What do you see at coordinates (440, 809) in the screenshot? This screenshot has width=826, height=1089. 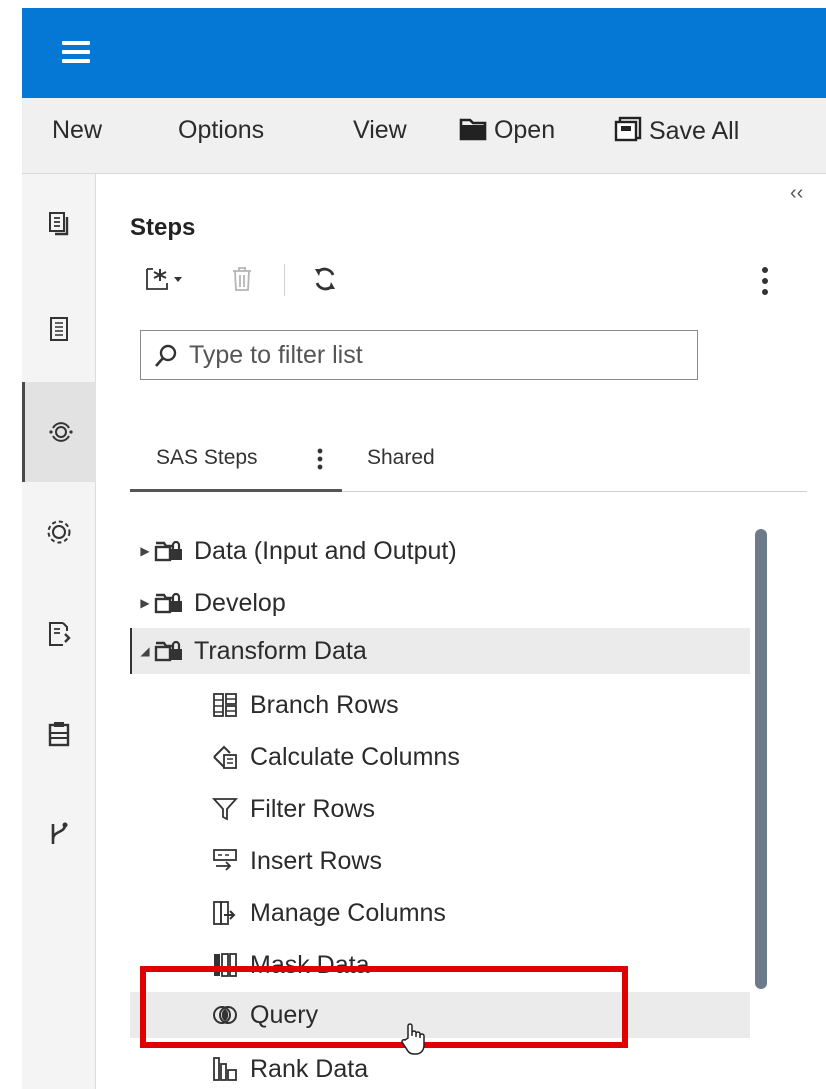 I see `tree-item-filter-rows: Filter Rows` at bounding box center [440, 809].